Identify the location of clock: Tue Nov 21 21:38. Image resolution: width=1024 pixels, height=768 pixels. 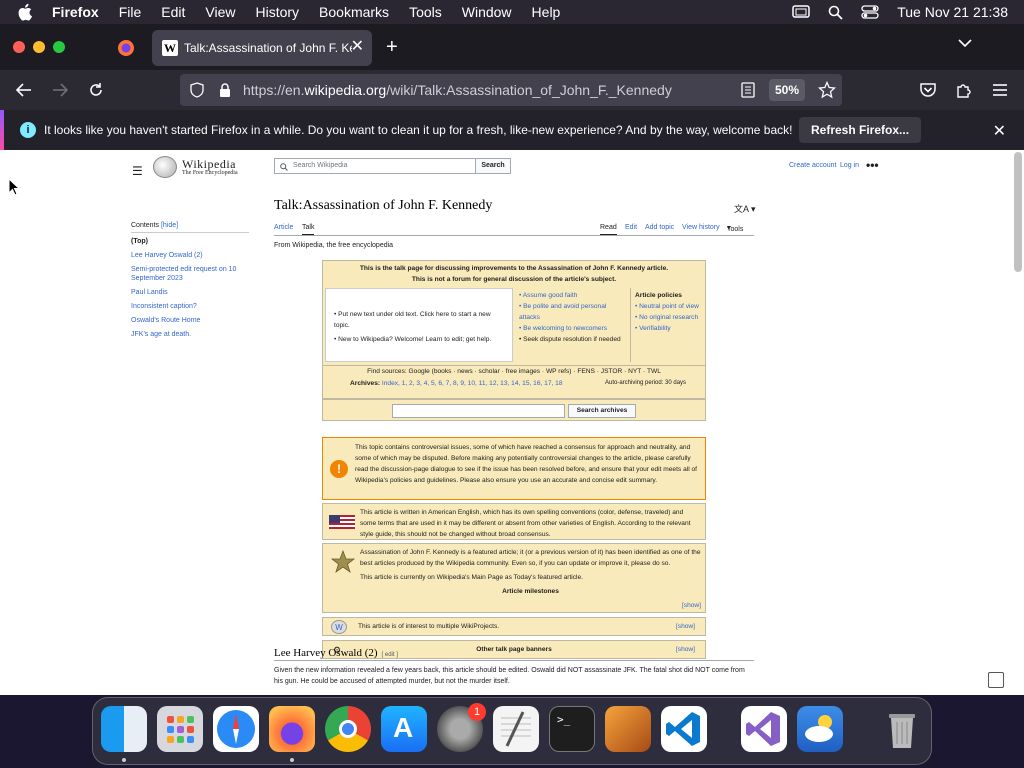
(952, 12).